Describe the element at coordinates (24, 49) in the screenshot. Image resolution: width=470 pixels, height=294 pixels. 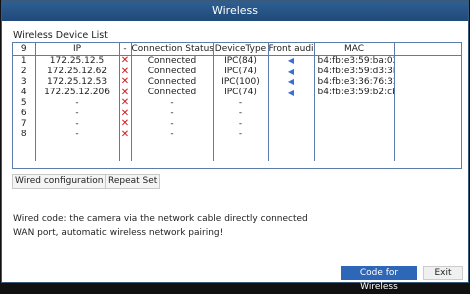
I see `col-index-header: 9` at that location.